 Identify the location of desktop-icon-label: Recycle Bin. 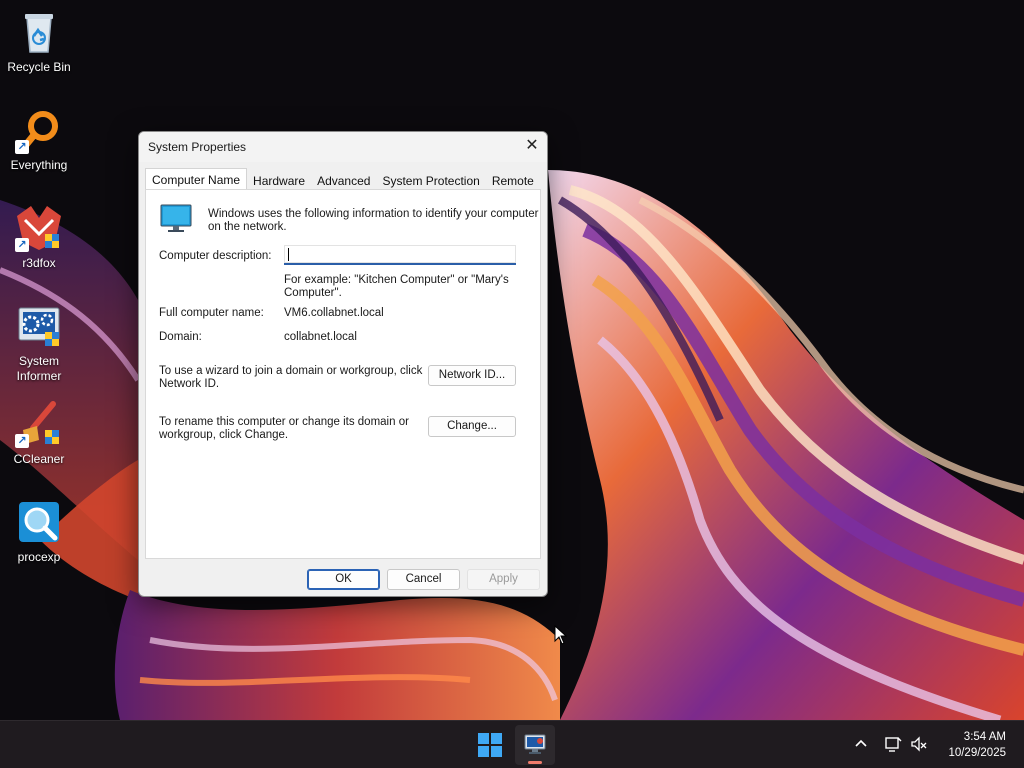
(39, 67).